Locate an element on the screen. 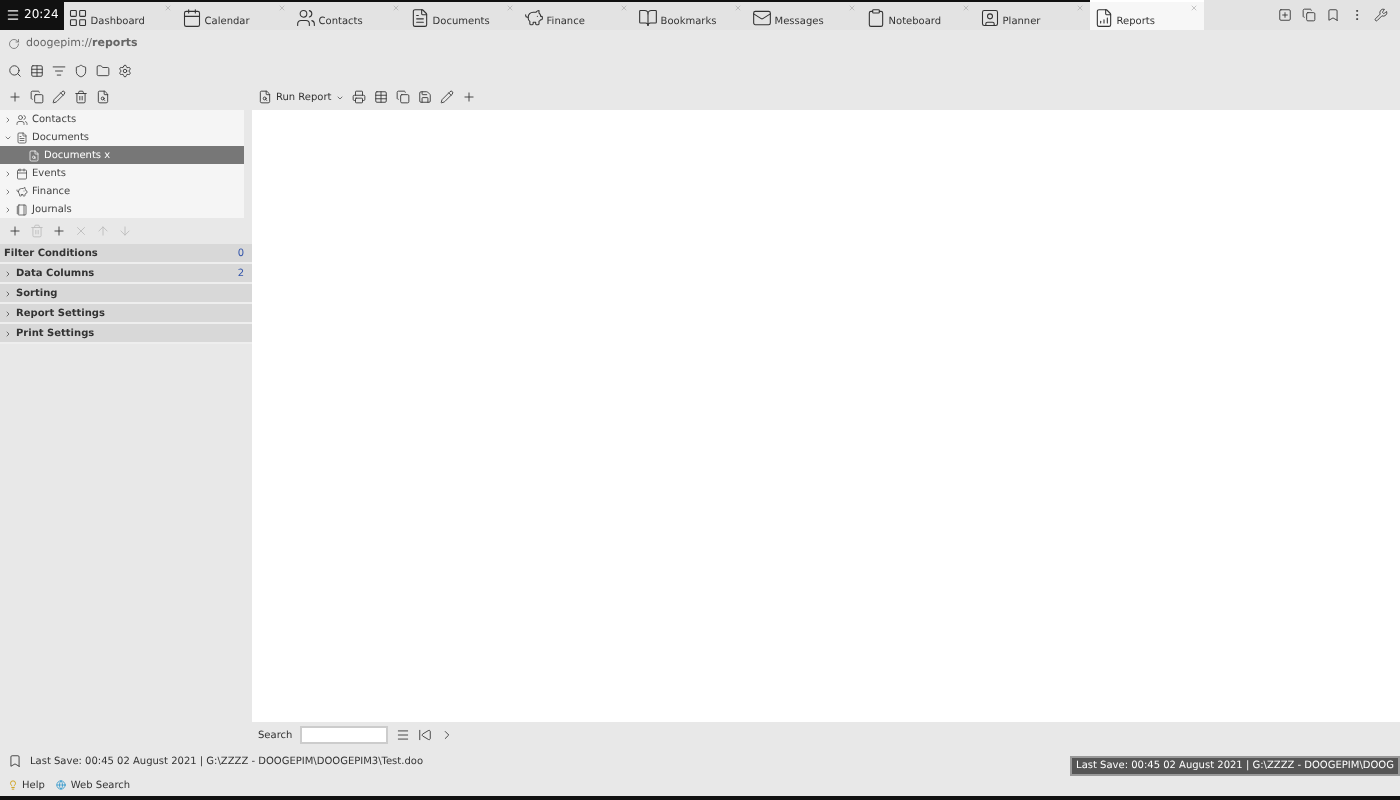 The image size is (1400, 800). pages-icon is located at coordinates (1309, 15).